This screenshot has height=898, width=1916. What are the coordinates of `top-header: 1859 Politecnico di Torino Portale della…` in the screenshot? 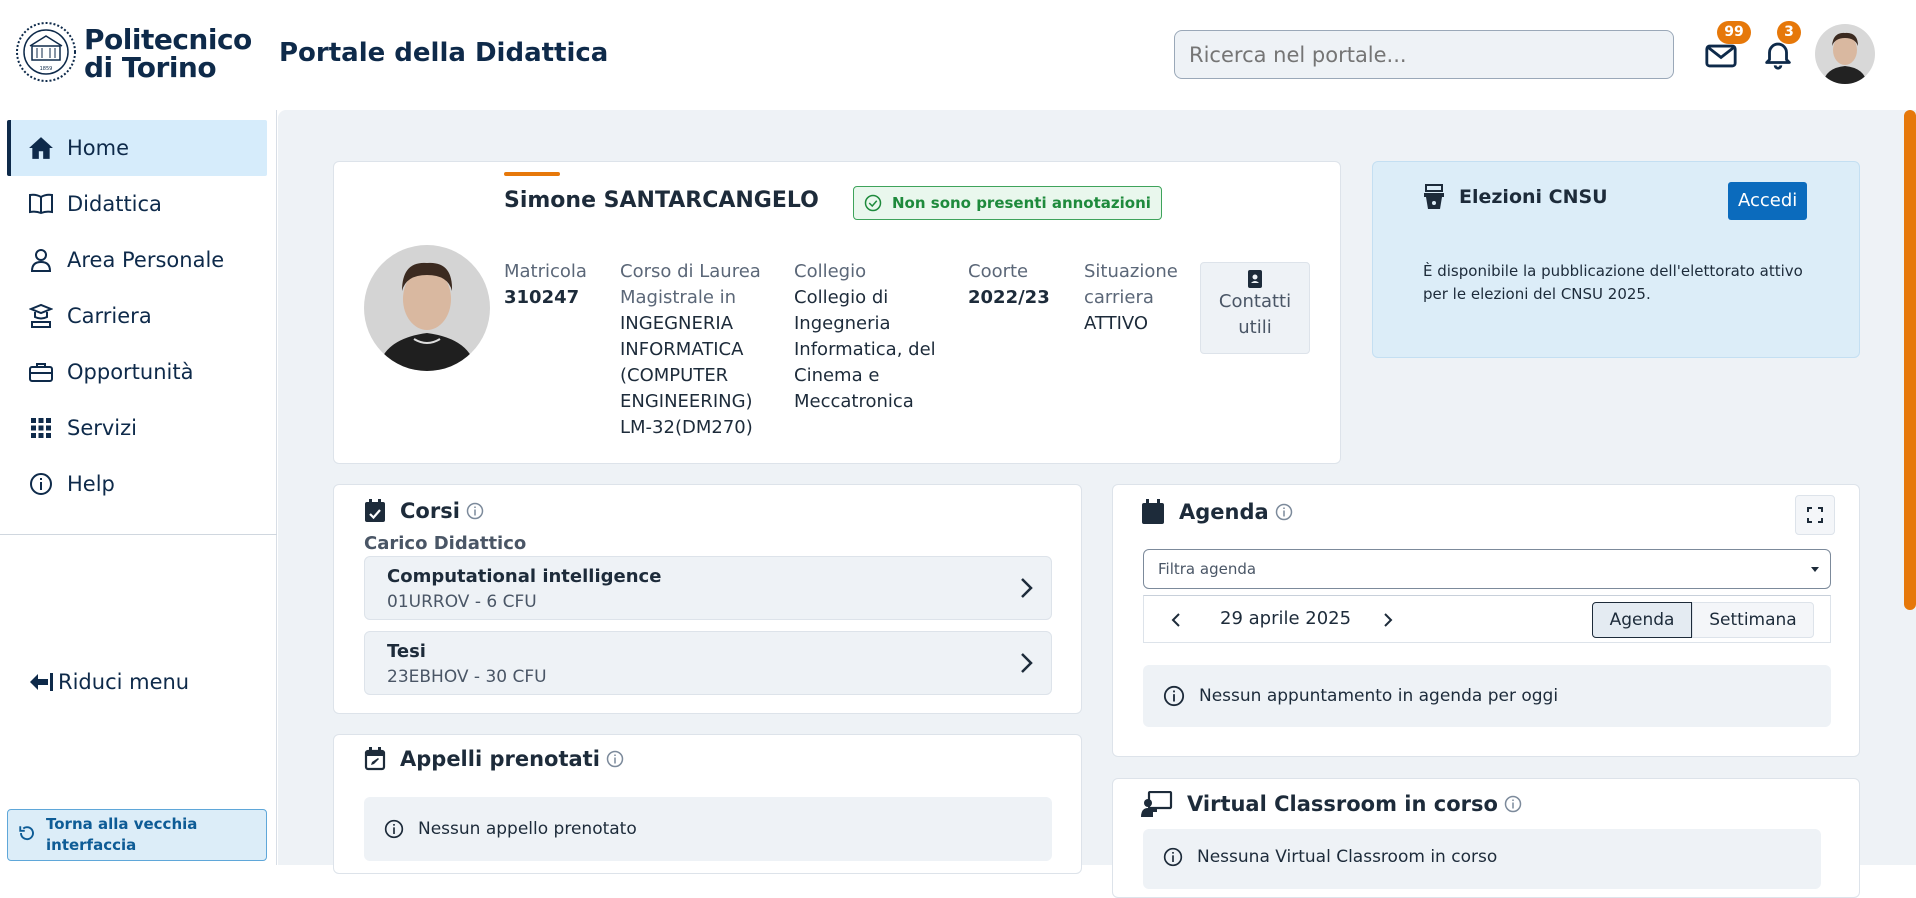 It's located at (958, 55).